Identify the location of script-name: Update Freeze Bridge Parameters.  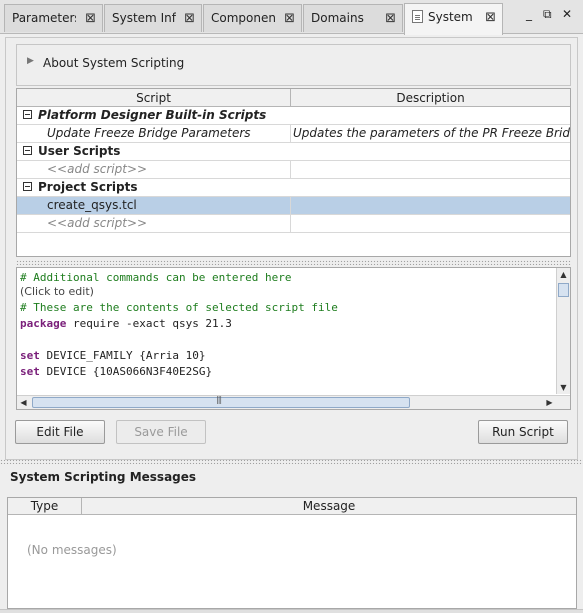
(154, 133).